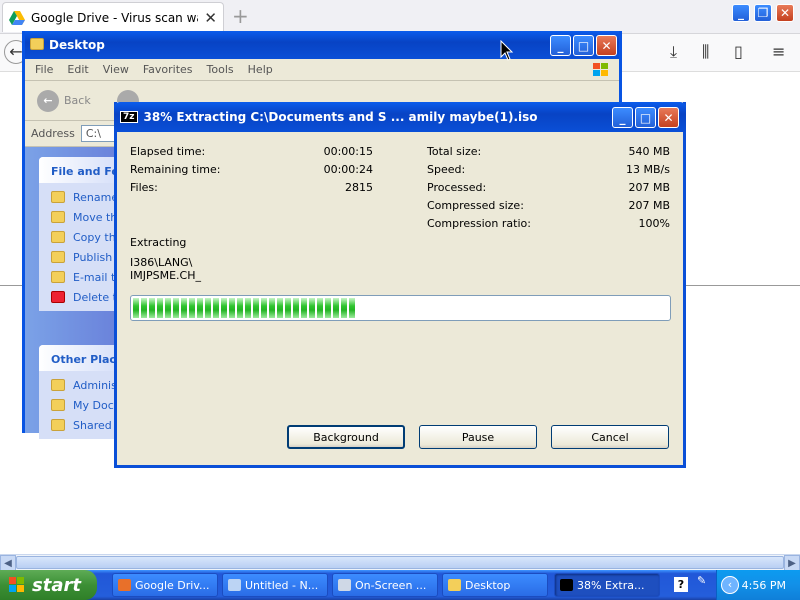  Describe the element at coordinates (478, 437) in the screenshot. I see `pause-button: Pause` at that location.